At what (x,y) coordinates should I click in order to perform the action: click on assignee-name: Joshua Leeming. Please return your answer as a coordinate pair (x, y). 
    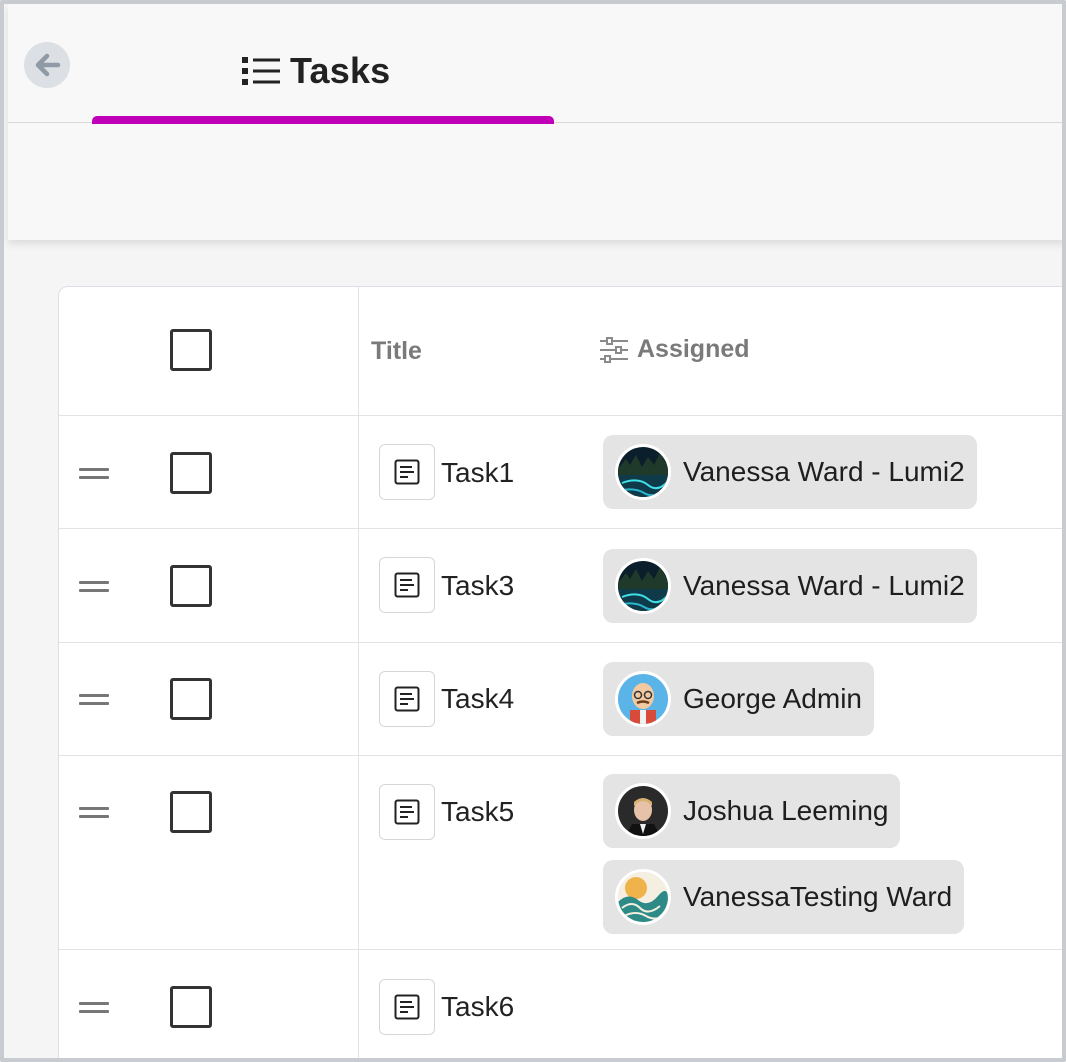
    Looking at the image, I should click on (786, 810).